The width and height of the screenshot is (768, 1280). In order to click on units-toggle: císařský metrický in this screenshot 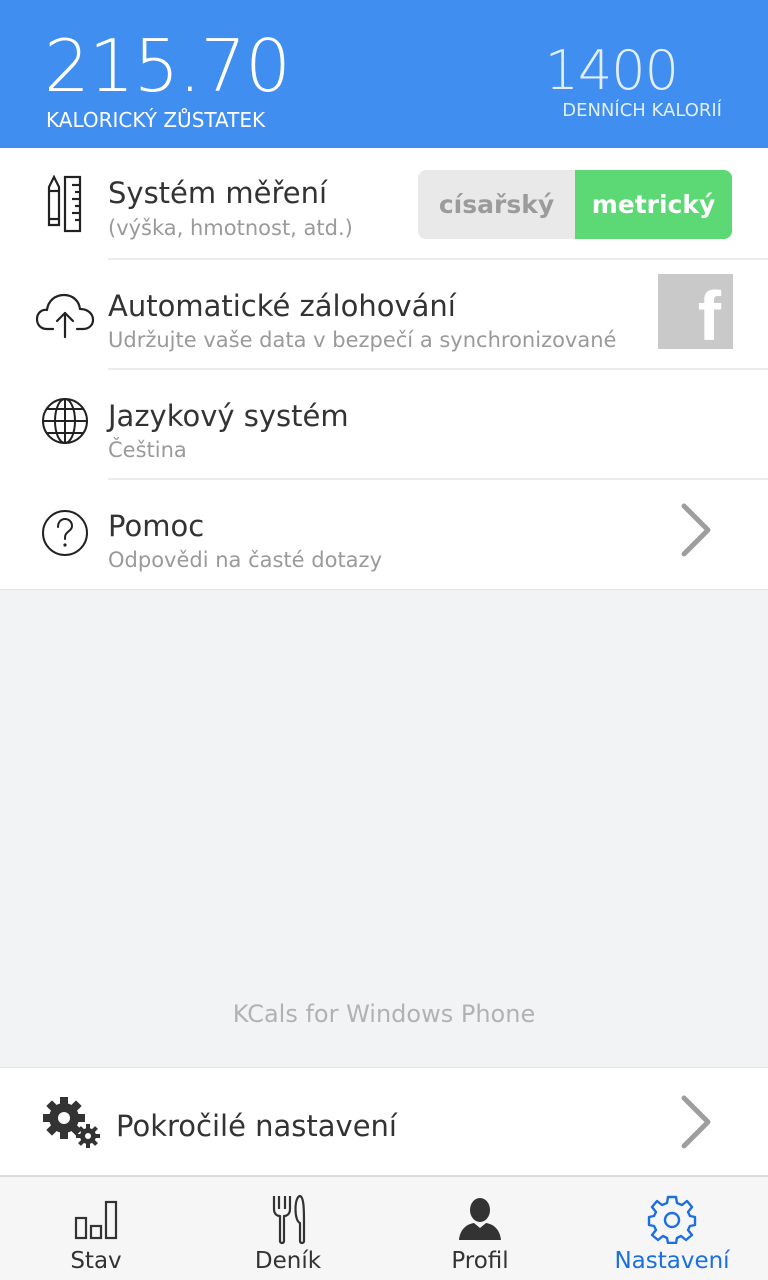, I will do `click(575, 204)`.